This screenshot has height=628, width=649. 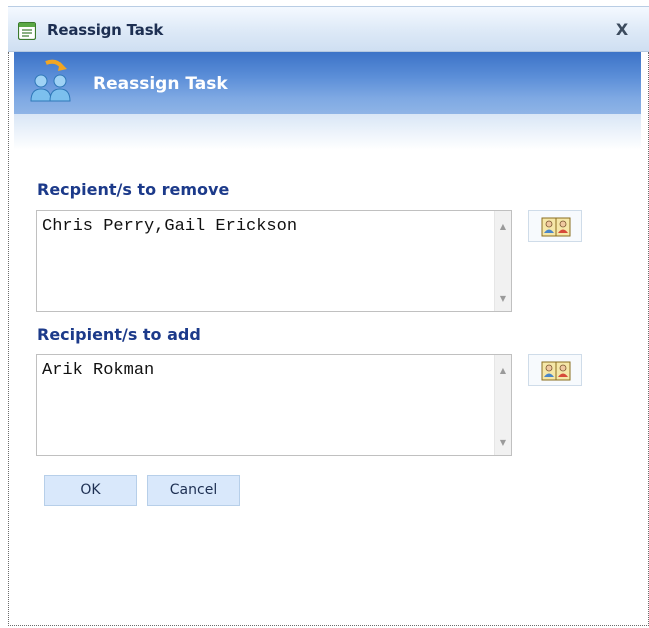 I want to click on remove-address-book-button, so click(x=555, y=226).